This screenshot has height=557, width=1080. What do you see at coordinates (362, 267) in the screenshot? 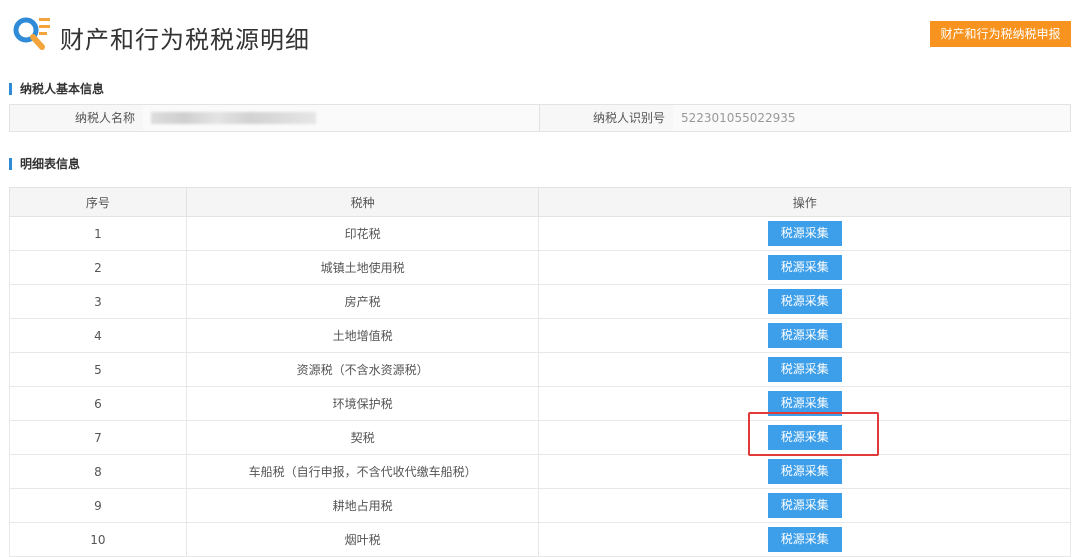
I see `row-tax: 城镇土地使用税` at bounding box center [362, 267].